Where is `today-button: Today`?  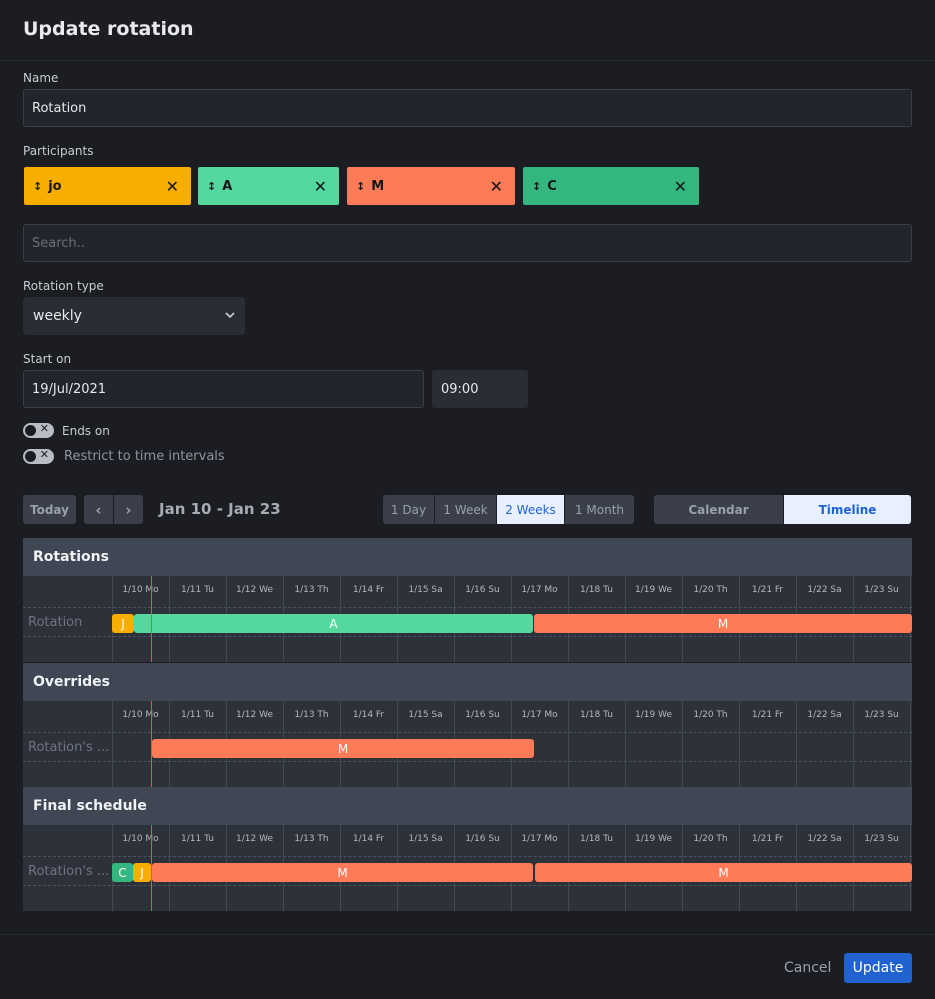 today-button: Today is located at coordinates (49, 509).